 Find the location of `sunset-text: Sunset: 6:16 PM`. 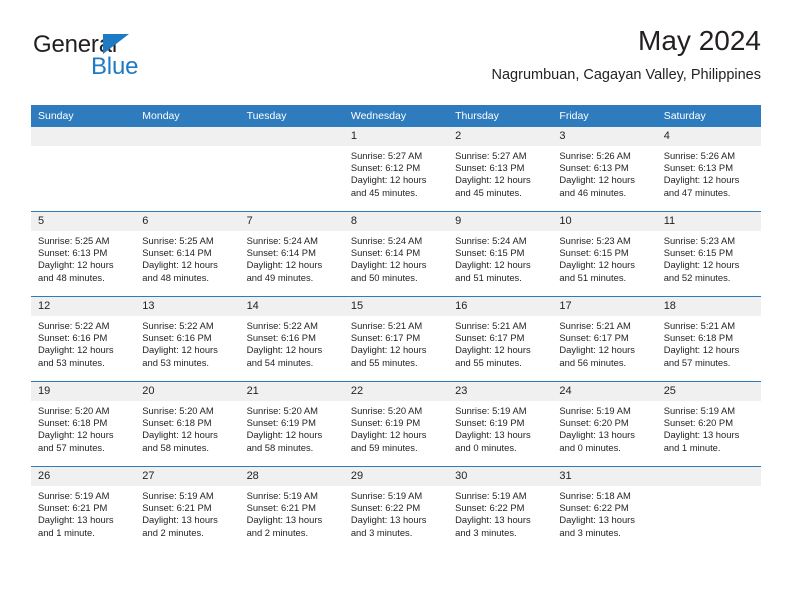

sunset-text: Sunset: 6:16 PM is located at coordinates (177, 338).